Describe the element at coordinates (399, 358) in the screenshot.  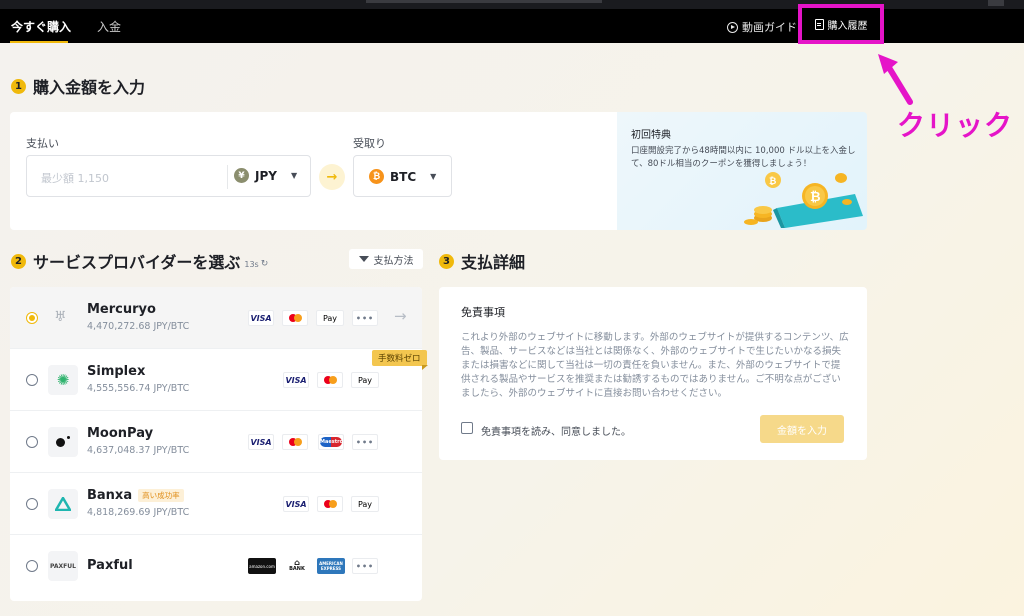
I see `zero-fee-badge: 手数料ゼロ` at that location.